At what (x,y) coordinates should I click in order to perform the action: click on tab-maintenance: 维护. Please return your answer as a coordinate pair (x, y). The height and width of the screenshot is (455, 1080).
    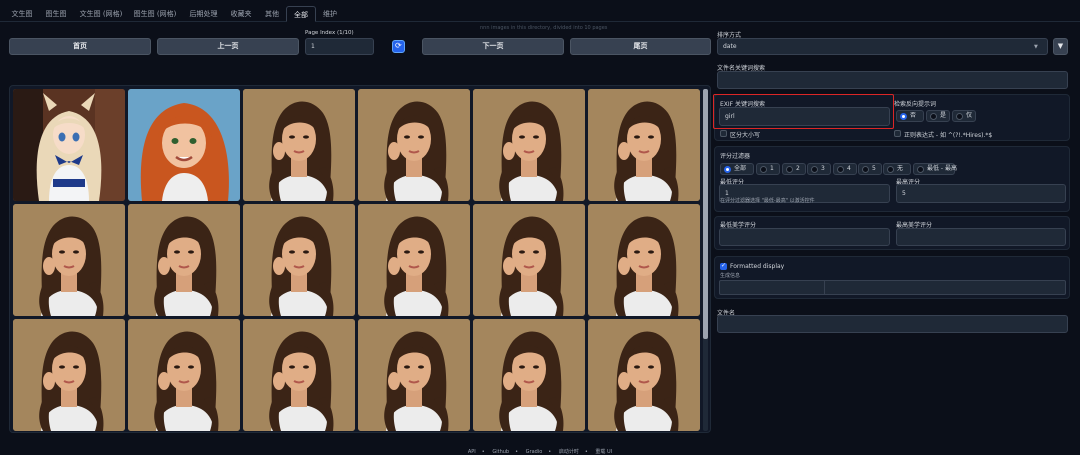
    Looking at the image, I should click on (330, 14).